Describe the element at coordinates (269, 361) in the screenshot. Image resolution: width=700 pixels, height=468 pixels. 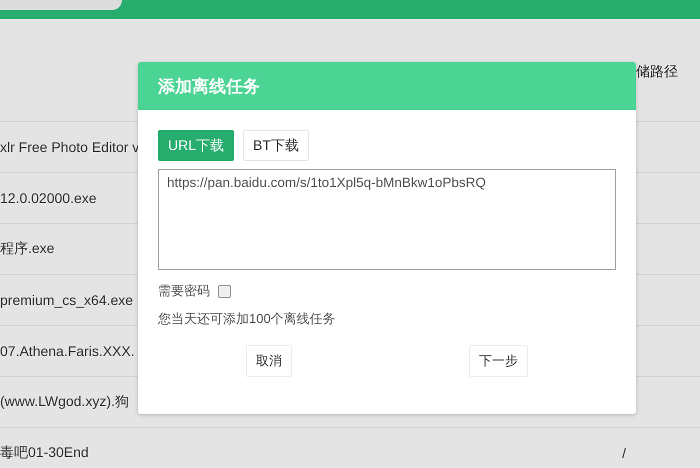
I see `cancel-button: 取消` at that location.